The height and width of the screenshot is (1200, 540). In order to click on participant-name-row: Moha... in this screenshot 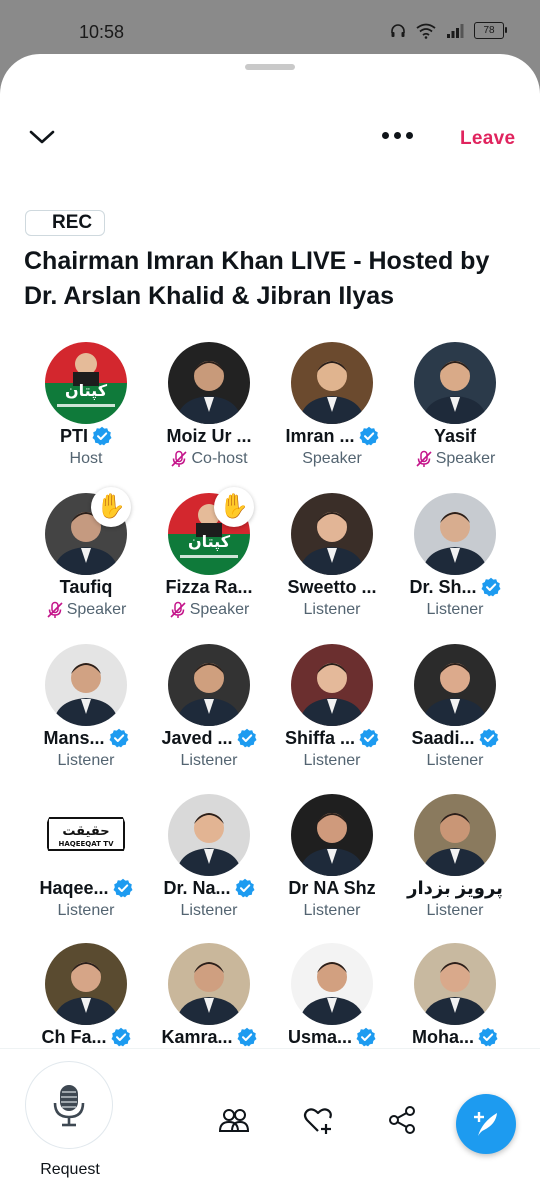, I will do `click(455, 1036)`.